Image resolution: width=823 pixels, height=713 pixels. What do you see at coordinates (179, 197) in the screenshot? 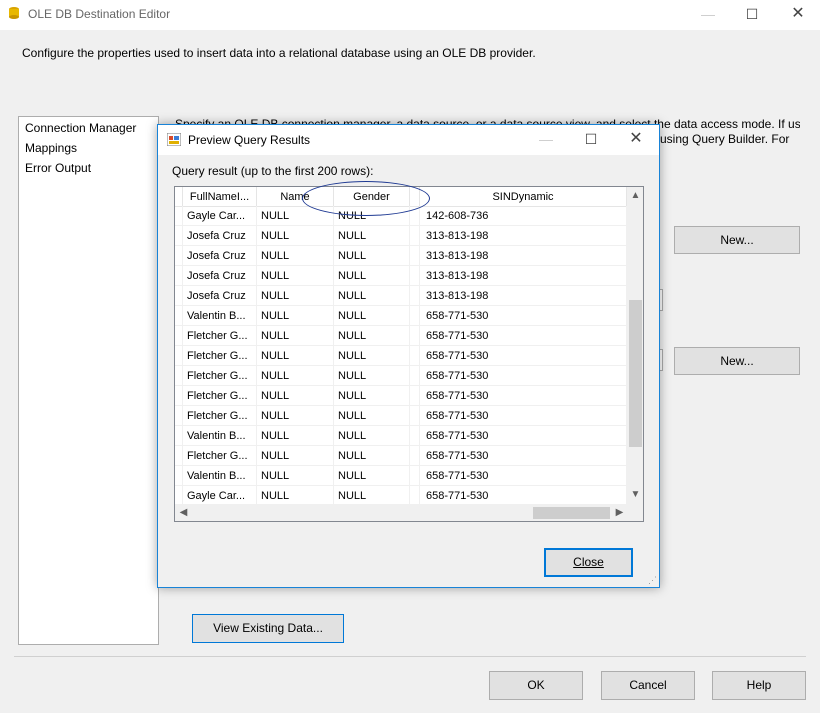
I see `row-header-corner` at bounding box center [179, 197].